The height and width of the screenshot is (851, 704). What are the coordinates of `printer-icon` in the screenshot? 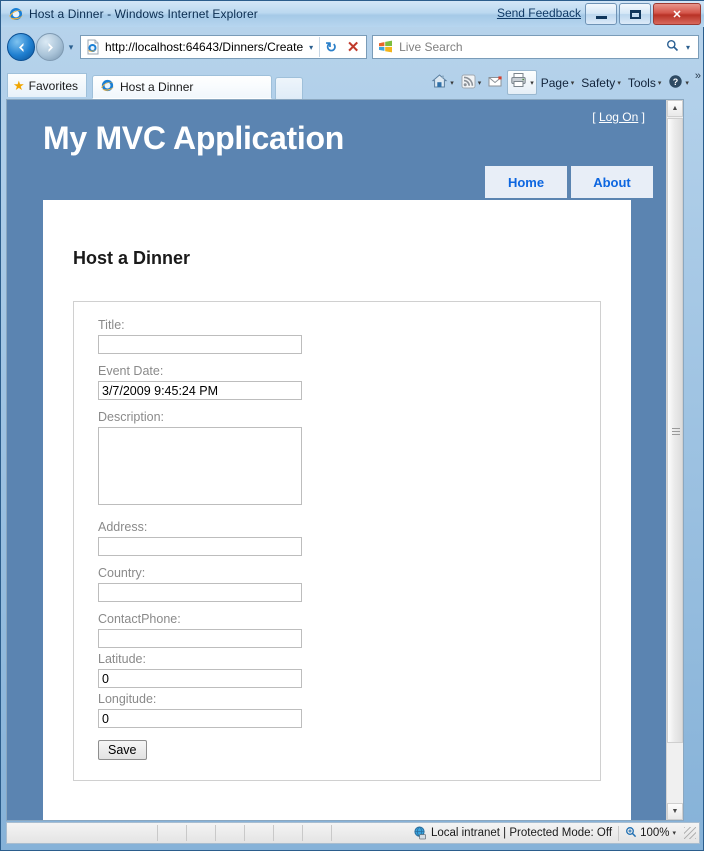 It's located at (518, 82).